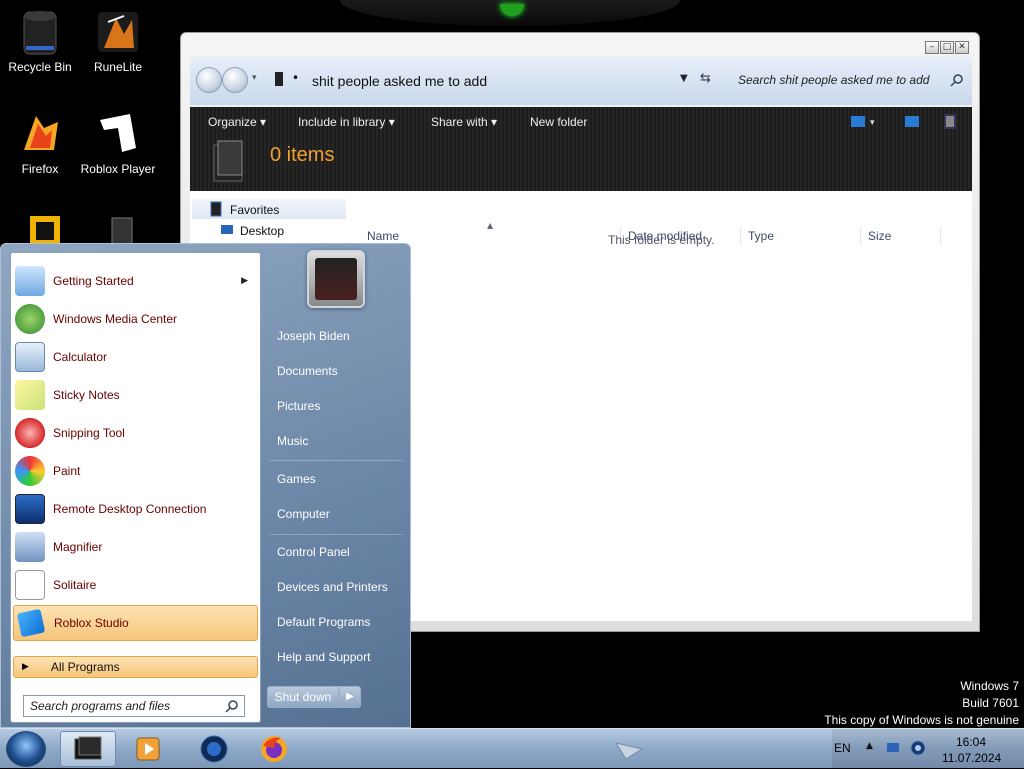 This screenshot has height=769, width=1024. I want to click on folder-path-icon, so click(279, 79).